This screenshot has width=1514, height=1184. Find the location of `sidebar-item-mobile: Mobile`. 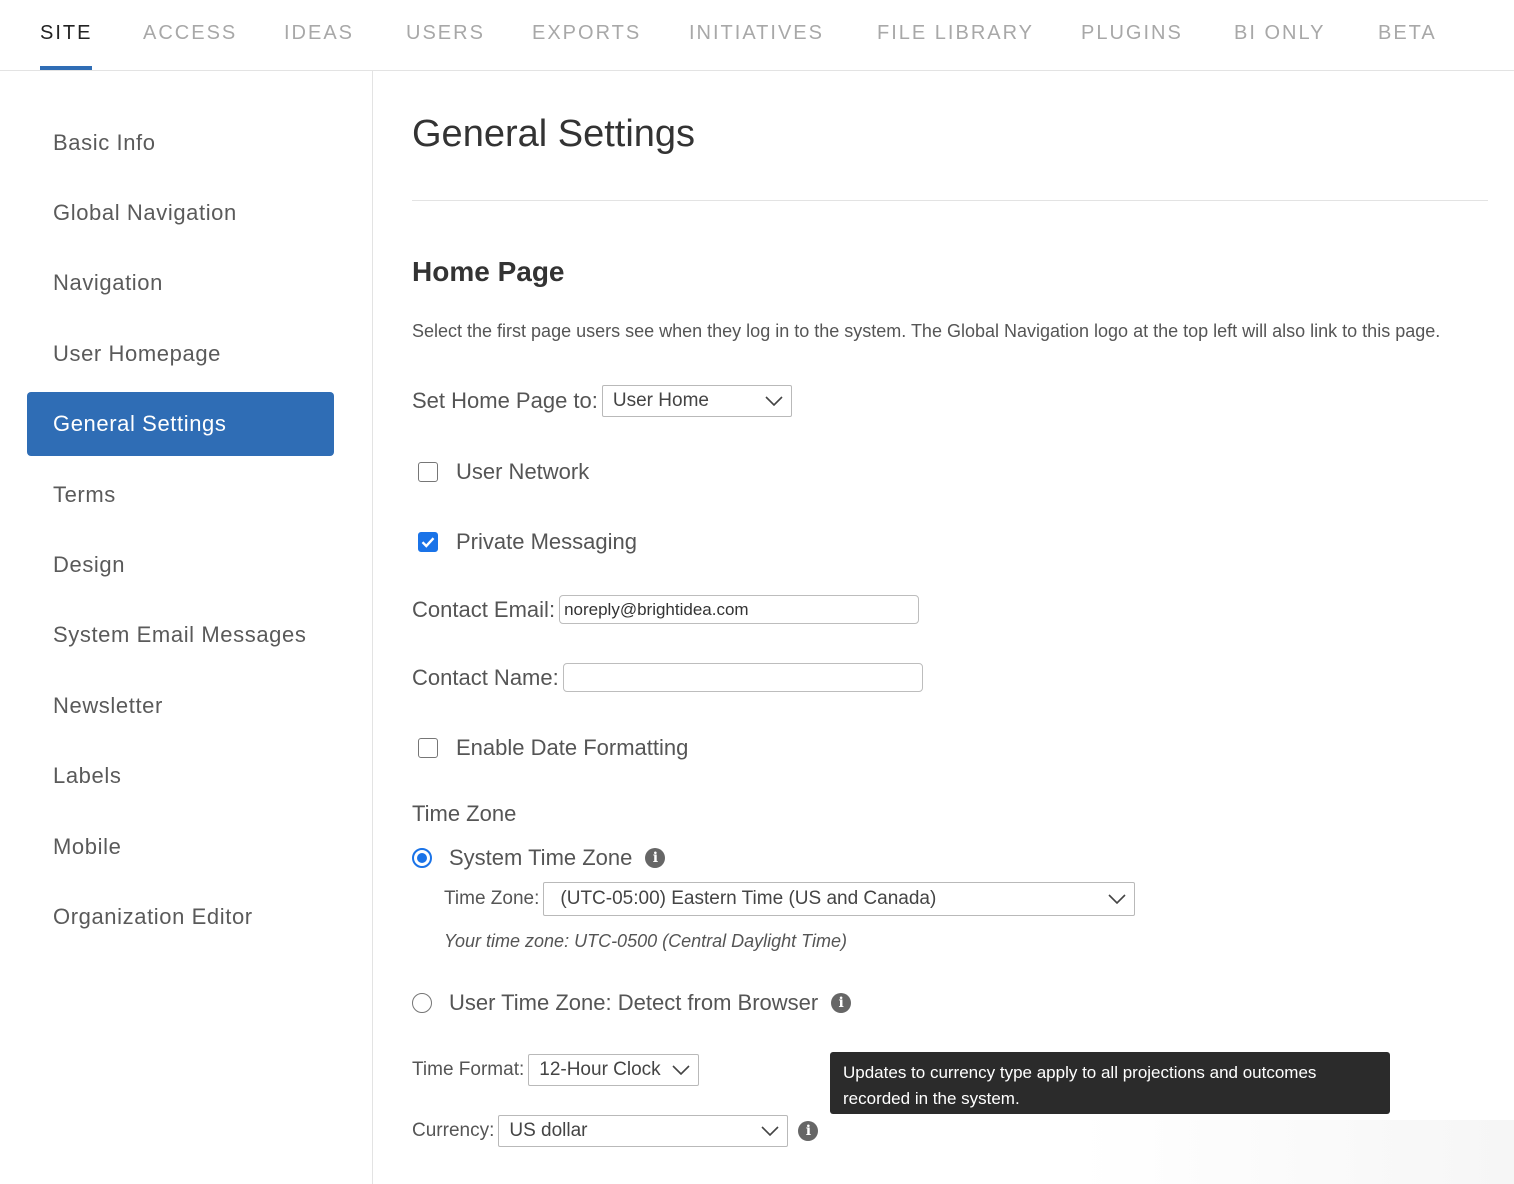

sidebar-item-mobile: Mobile is located at coordinates (180, 847).